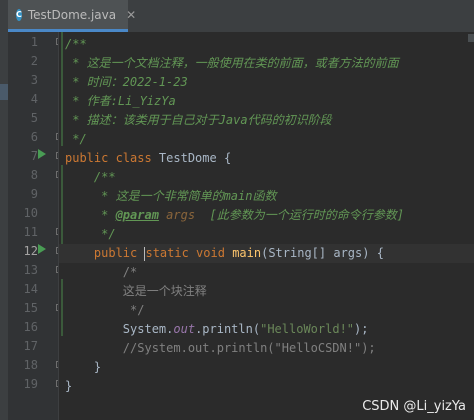 This screenshot has height=420, width=474. I want to click on code-text: .println(, so click(228, 329).